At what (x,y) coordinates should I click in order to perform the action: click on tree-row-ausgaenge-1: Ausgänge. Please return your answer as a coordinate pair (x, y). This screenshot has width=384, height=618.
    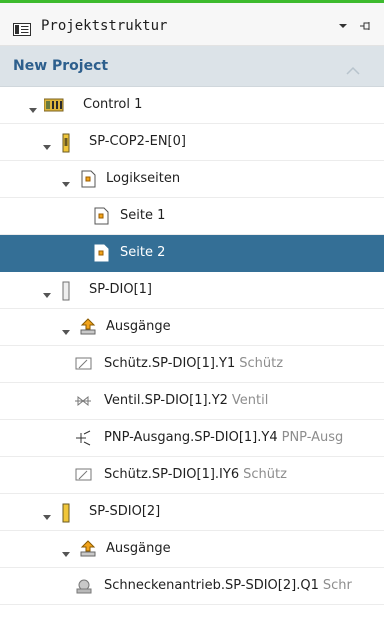
    Looking at the image, I should click on (192, 327).